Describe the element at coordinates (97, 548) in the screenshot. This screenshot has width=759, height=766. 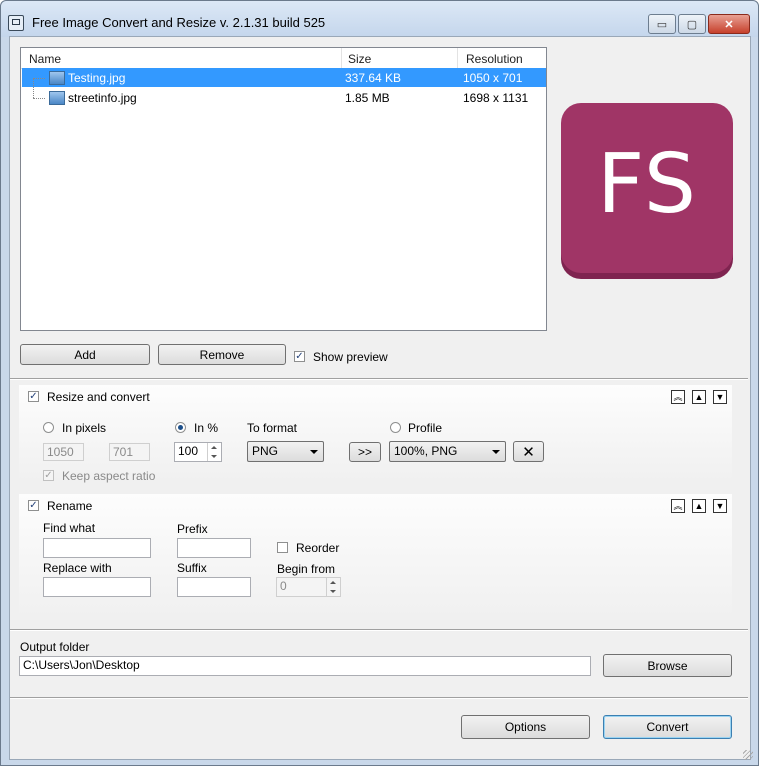
I see `find-what-input` at that location.